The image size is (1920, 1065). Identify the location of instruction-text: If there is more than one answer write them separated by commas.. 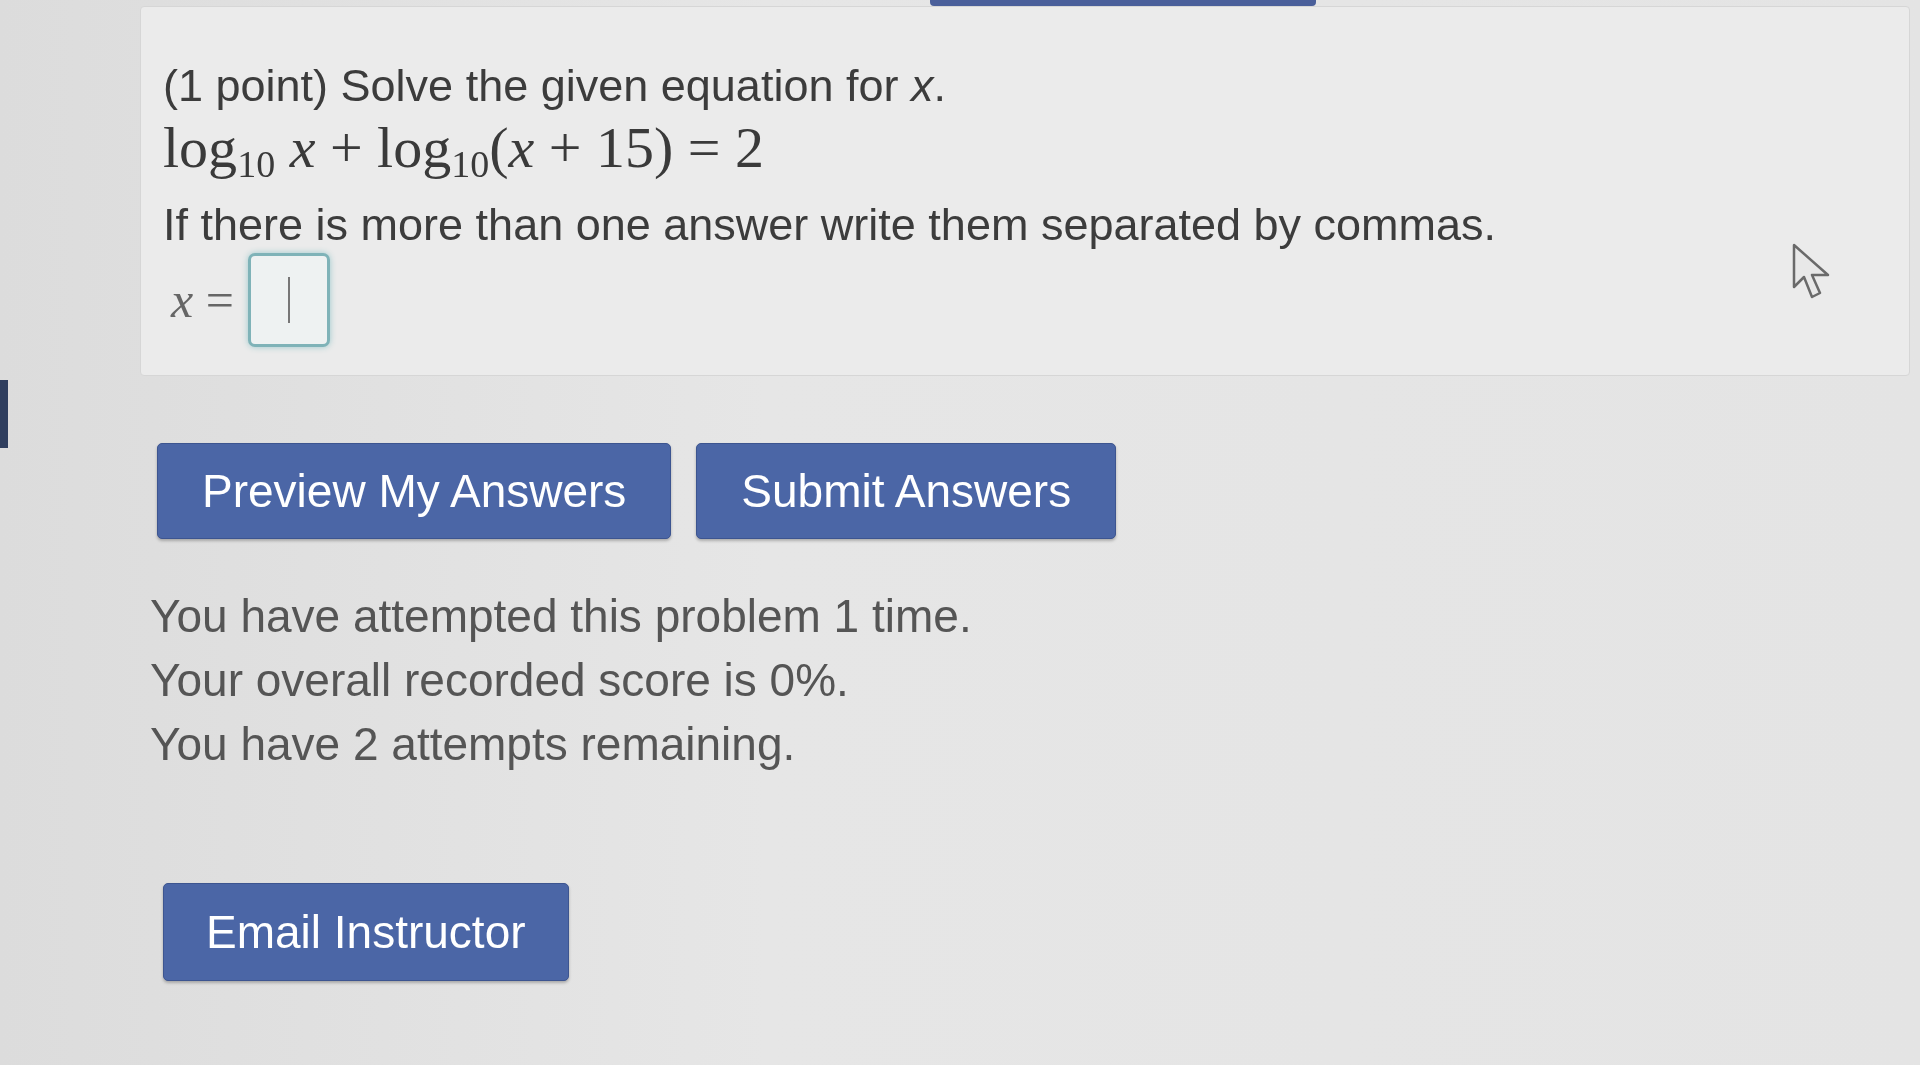
(830, 225).